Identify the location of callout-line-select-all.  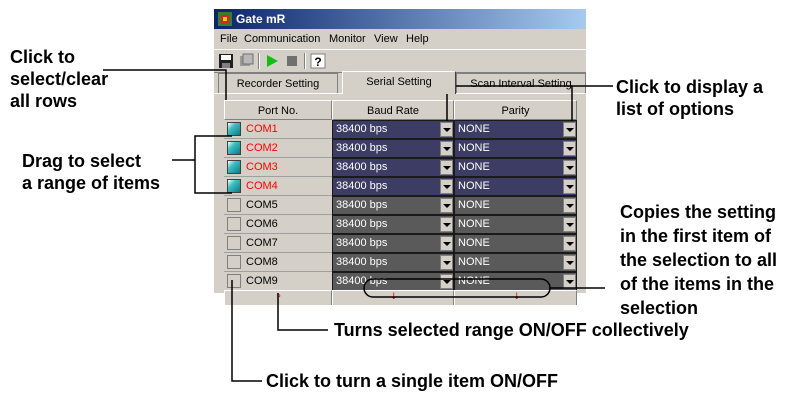
(165, 84).